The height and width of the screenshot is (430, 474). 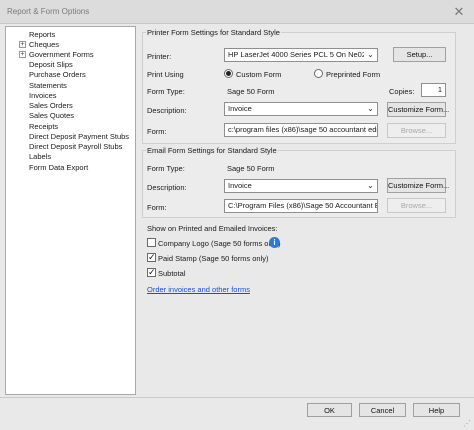 What do you see at coordinates (213, 32) in the screenshot?
I see `printer-settings-title: Printer Form Settings for Standard Style` at bounding box center [213, 32].